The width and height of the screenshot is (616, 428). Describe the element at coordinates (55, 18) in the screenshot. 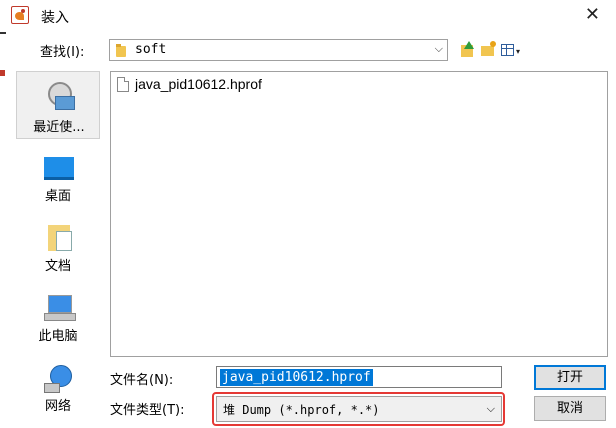

I see `window-title: 装入` at that location.